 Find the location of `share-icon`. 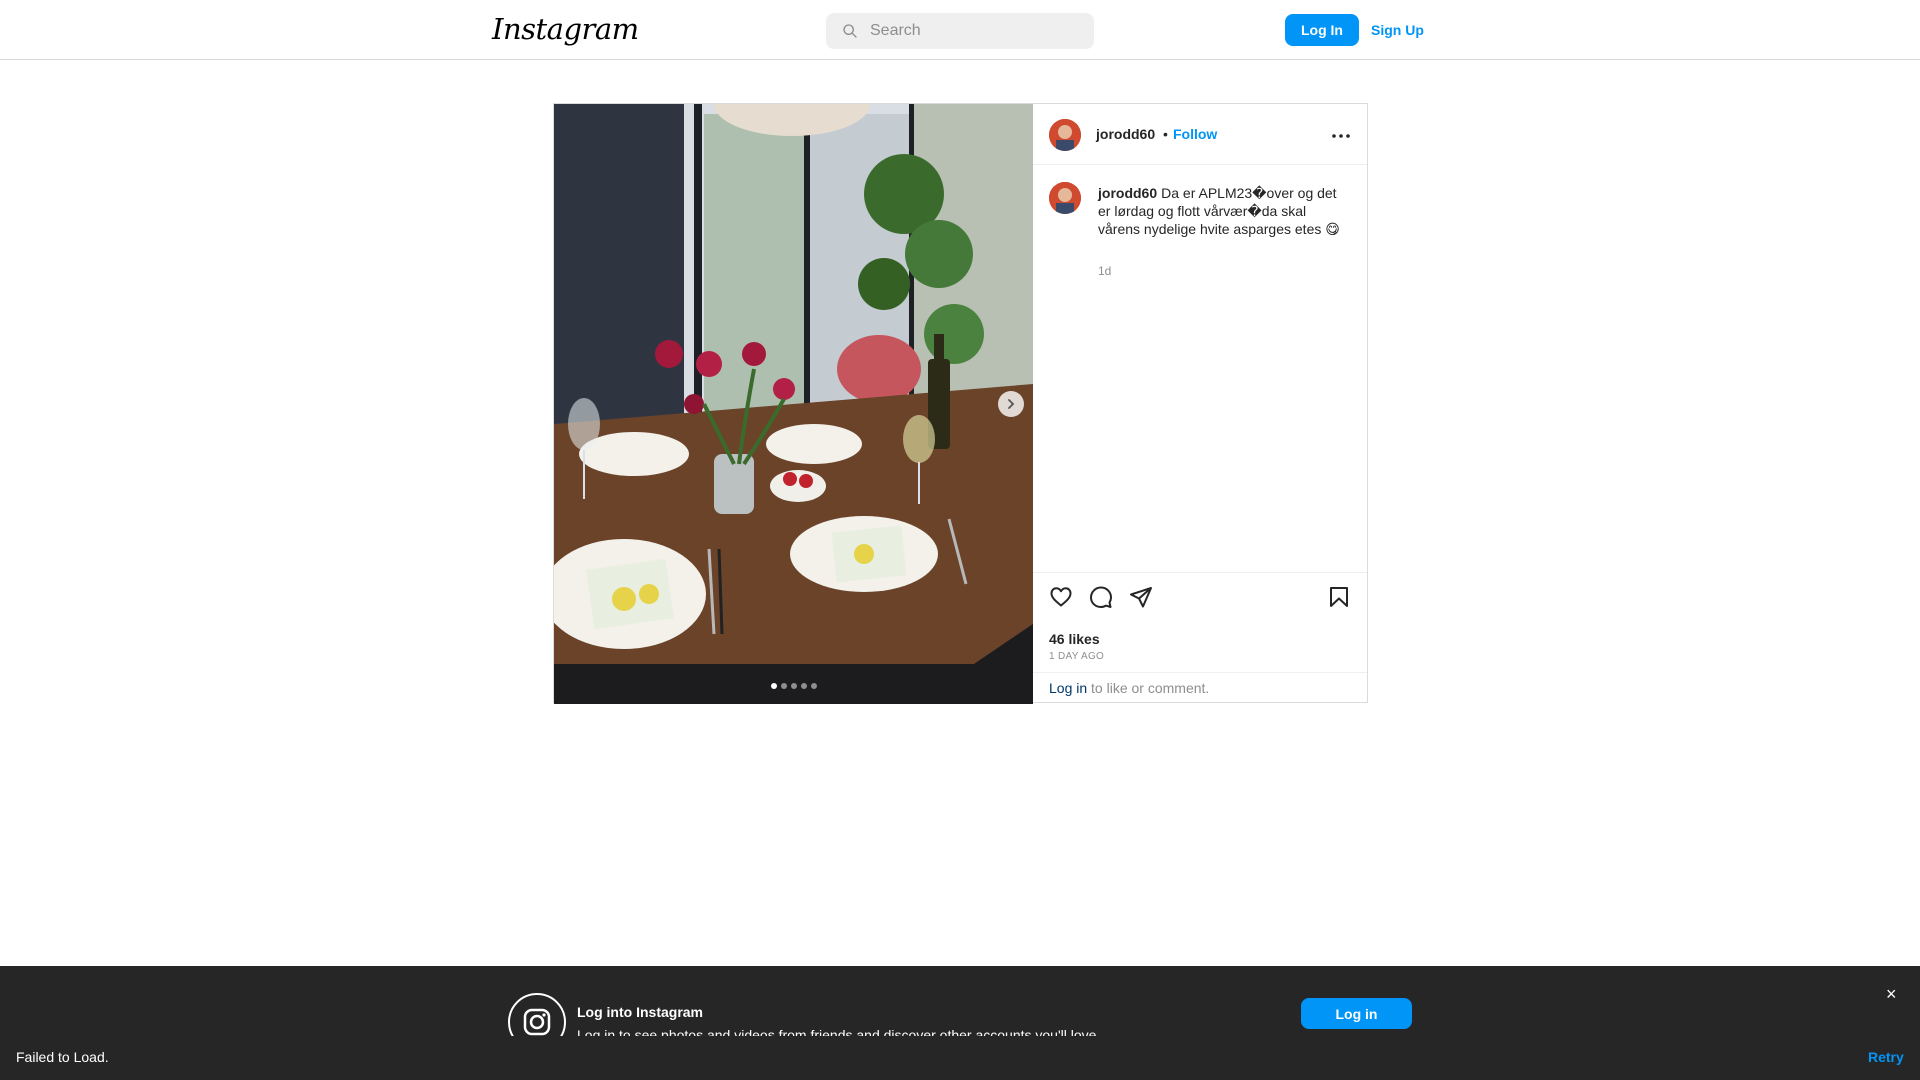

share-icon is located at coordinates (1141, 597).